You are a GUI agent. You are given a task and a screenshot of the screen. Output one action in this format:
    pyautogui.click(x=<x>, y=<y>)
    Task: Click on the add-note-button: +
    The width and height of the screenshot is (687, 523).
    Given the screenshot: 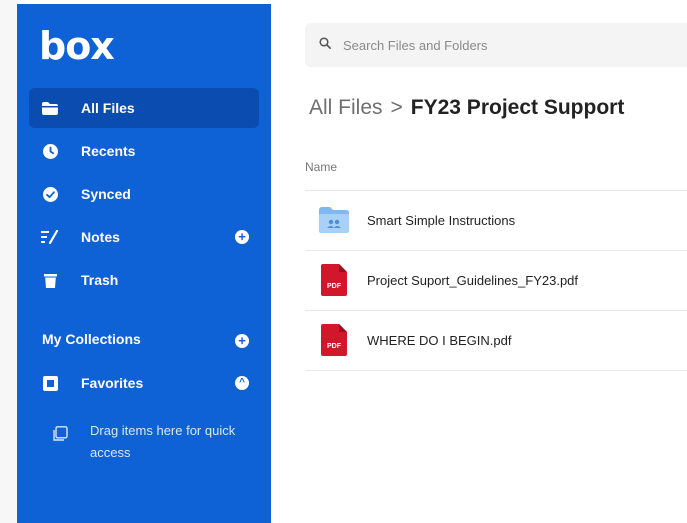 What is the action you would take?
    pyautogui.click(x=242, y=237)
    